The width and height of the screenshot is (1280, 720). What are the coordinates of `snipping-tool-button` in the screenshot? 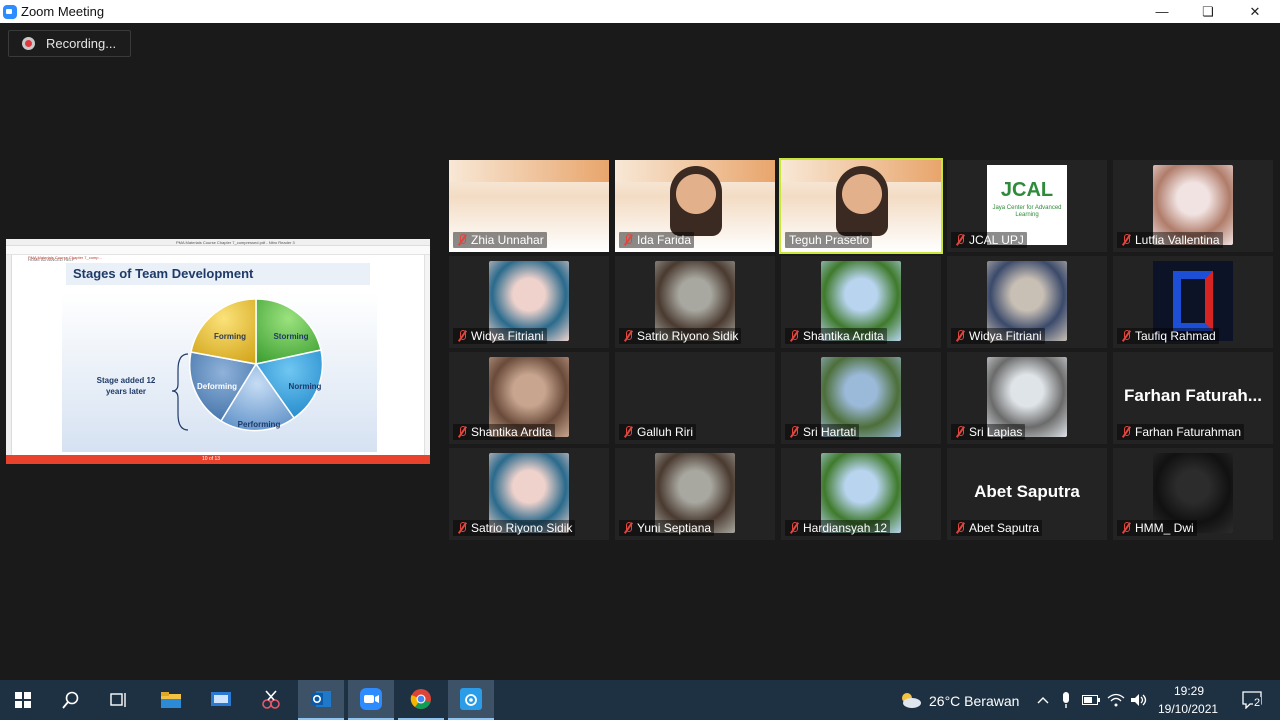 It's located at (271, 700).